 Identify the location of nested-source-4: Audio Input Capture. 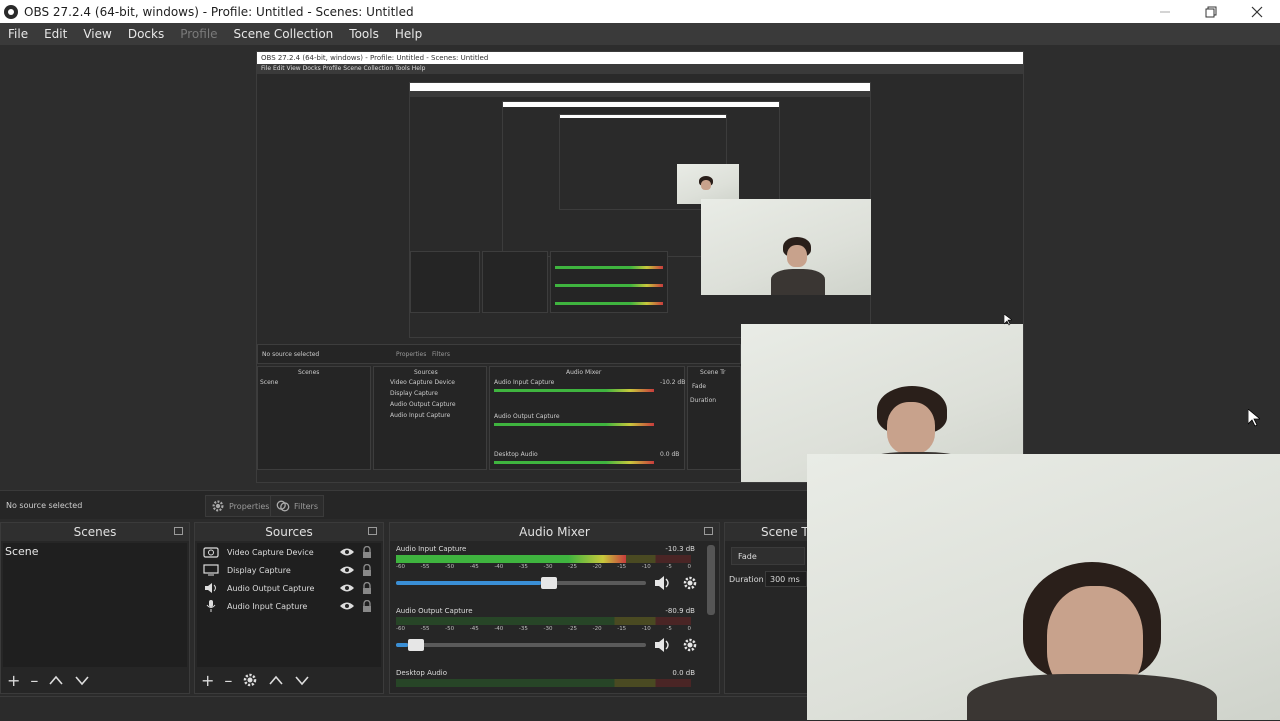
(420, 415).